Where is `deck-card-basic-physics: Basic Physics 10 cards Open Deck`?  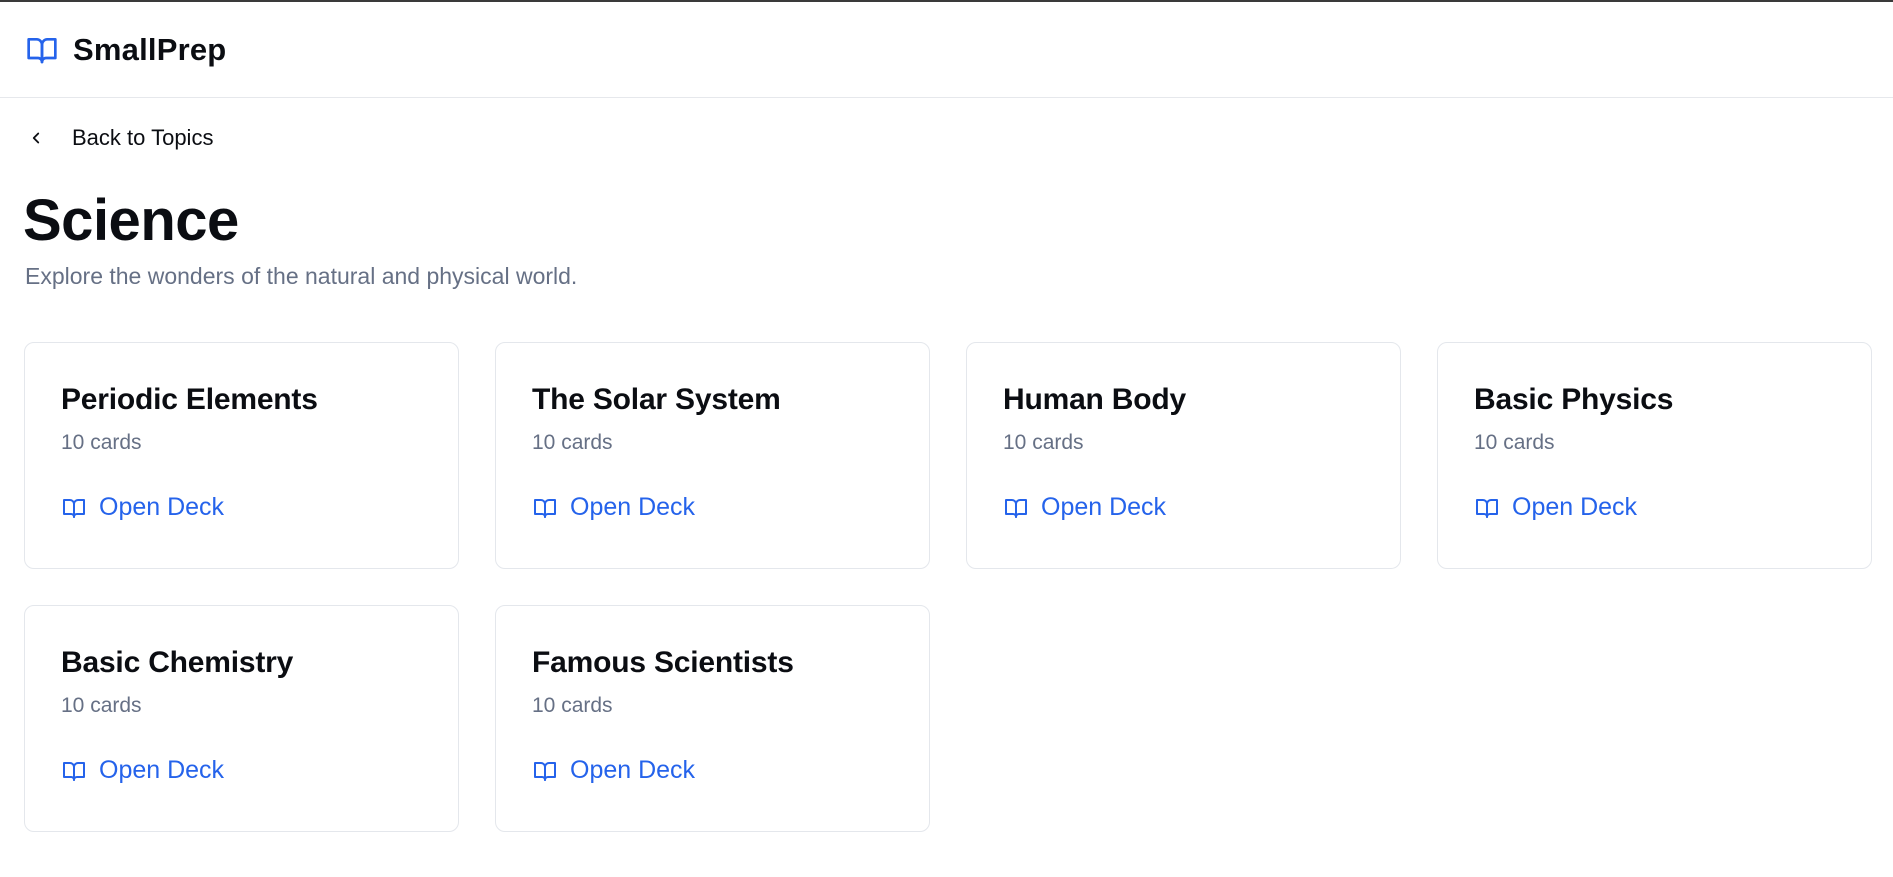 deck-card-basic-physics: Basic Physics 10 cards Open Deck is located at coordinates (1654, 455).